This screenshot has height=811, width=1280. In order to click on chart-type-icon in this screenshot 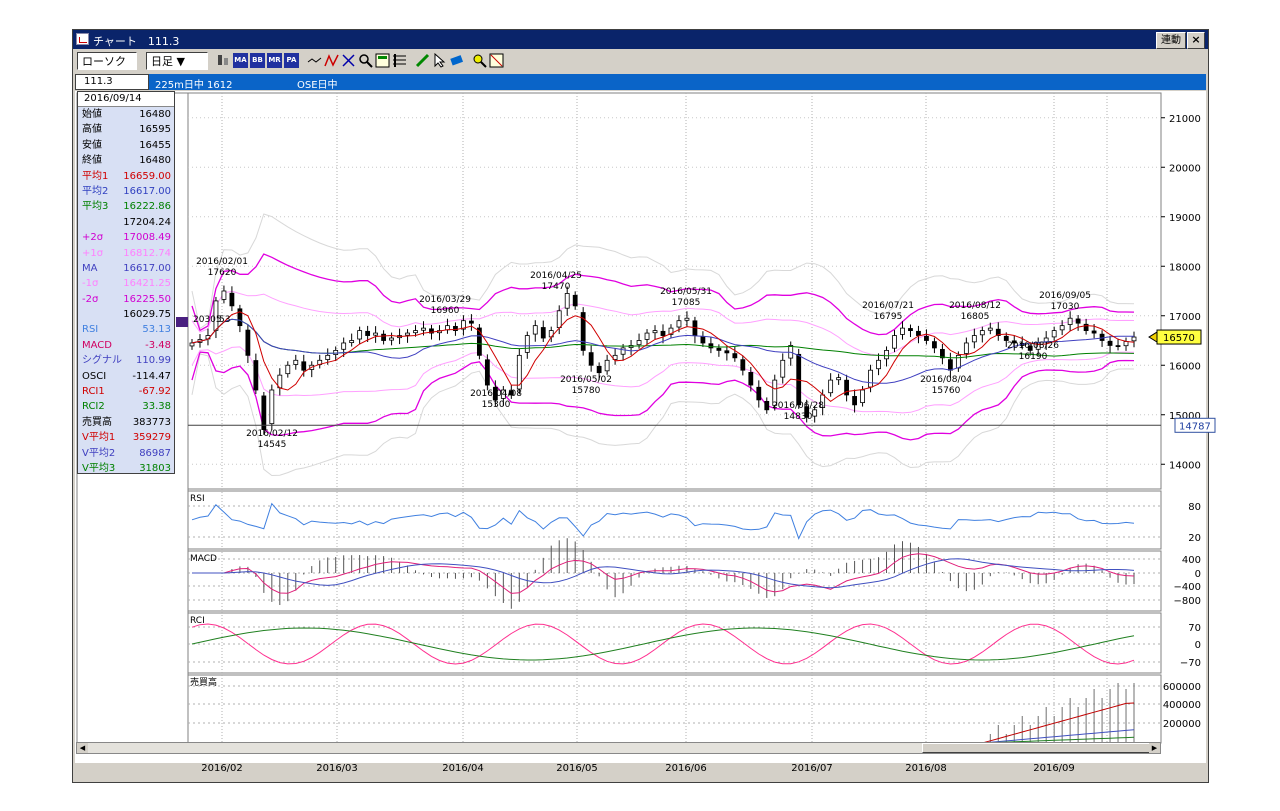, I will do `click(223, 60)`.